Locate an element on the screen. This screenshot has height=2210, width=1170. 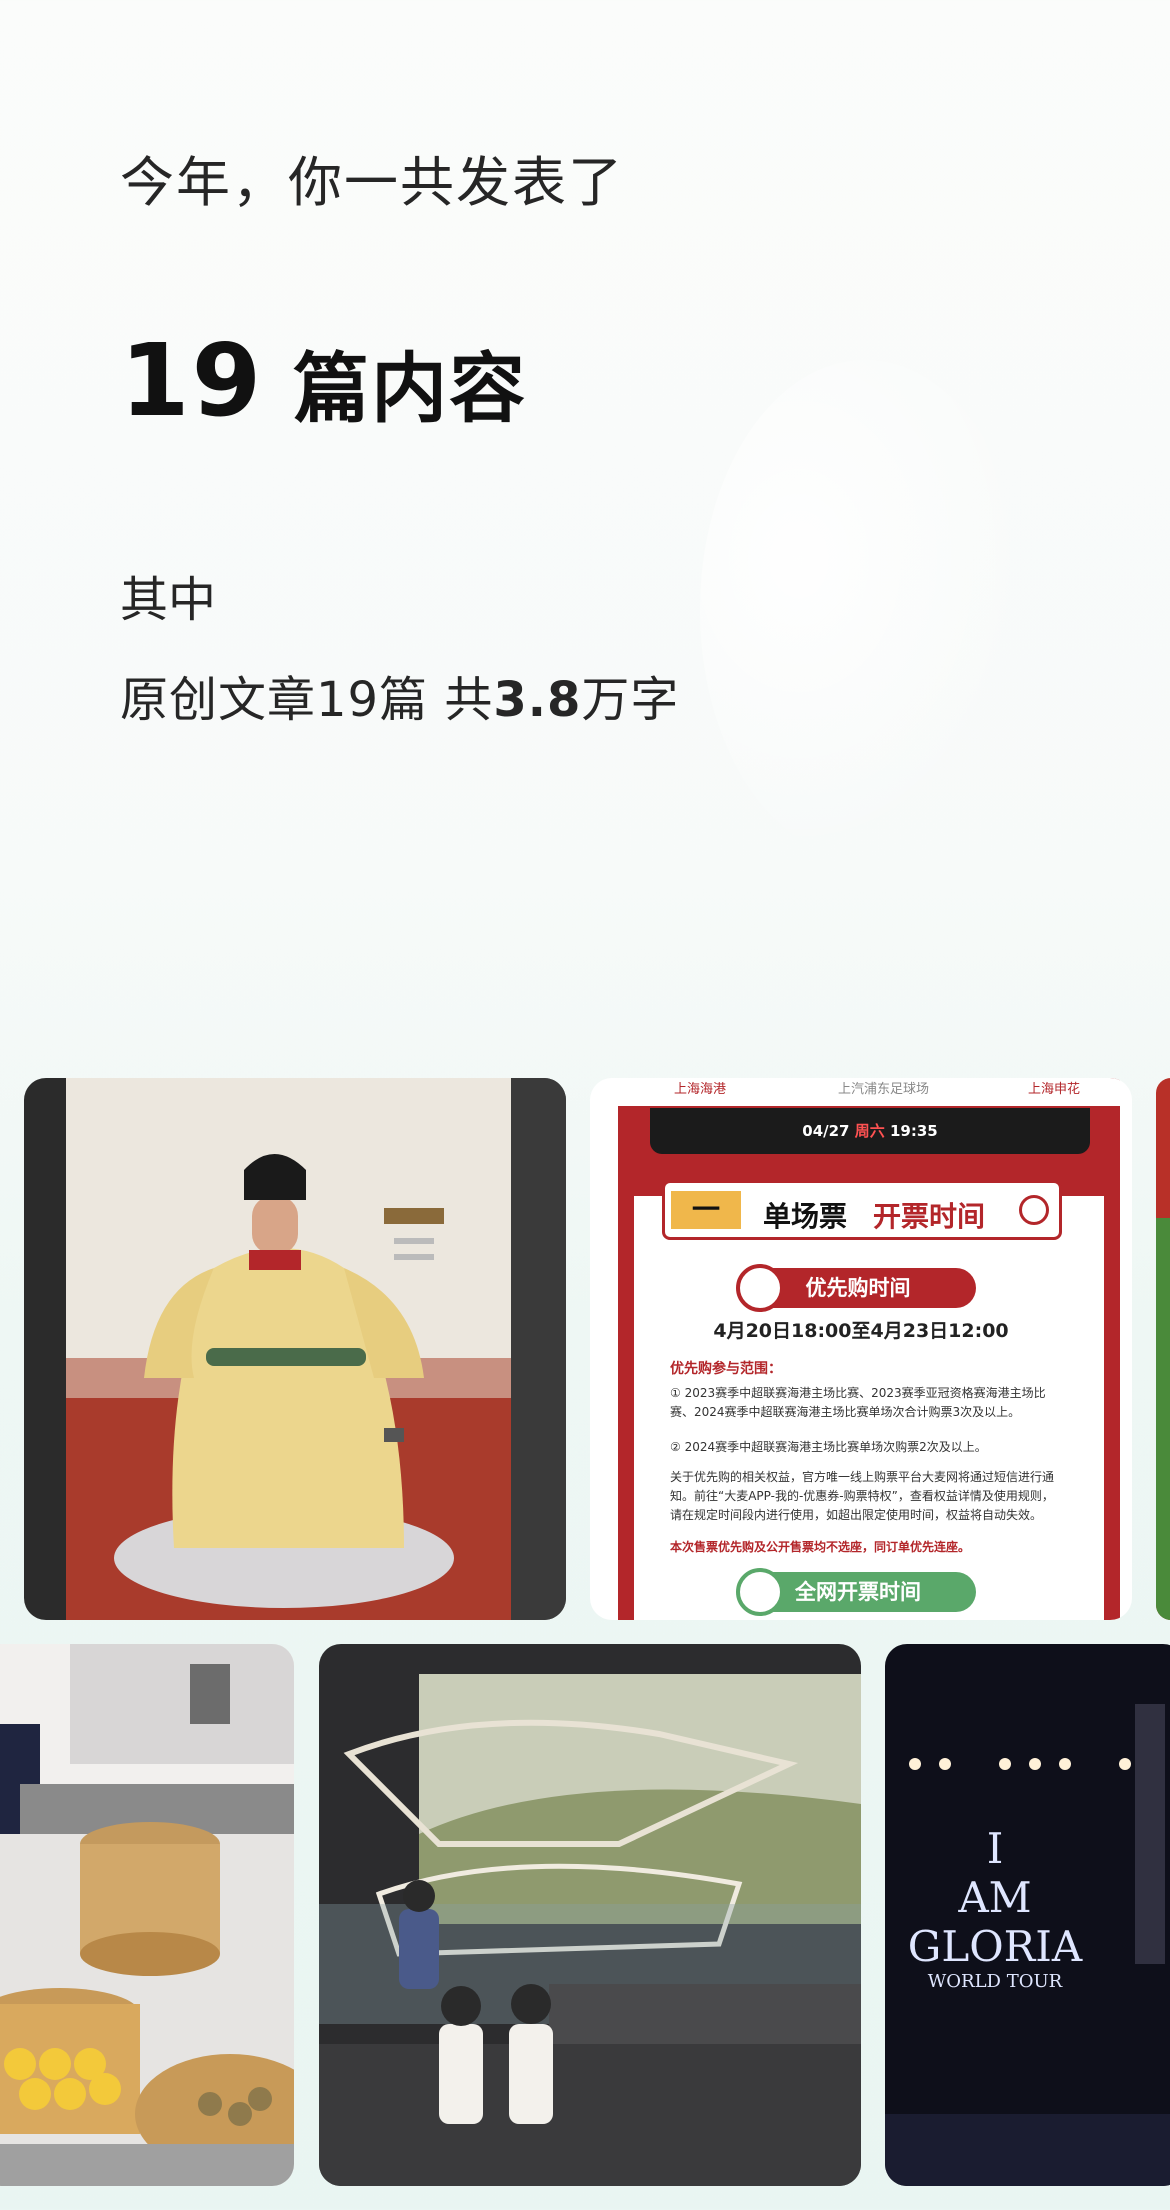
public-sale-pill: 全网开票时间 is located at coordinates (856, 1592).